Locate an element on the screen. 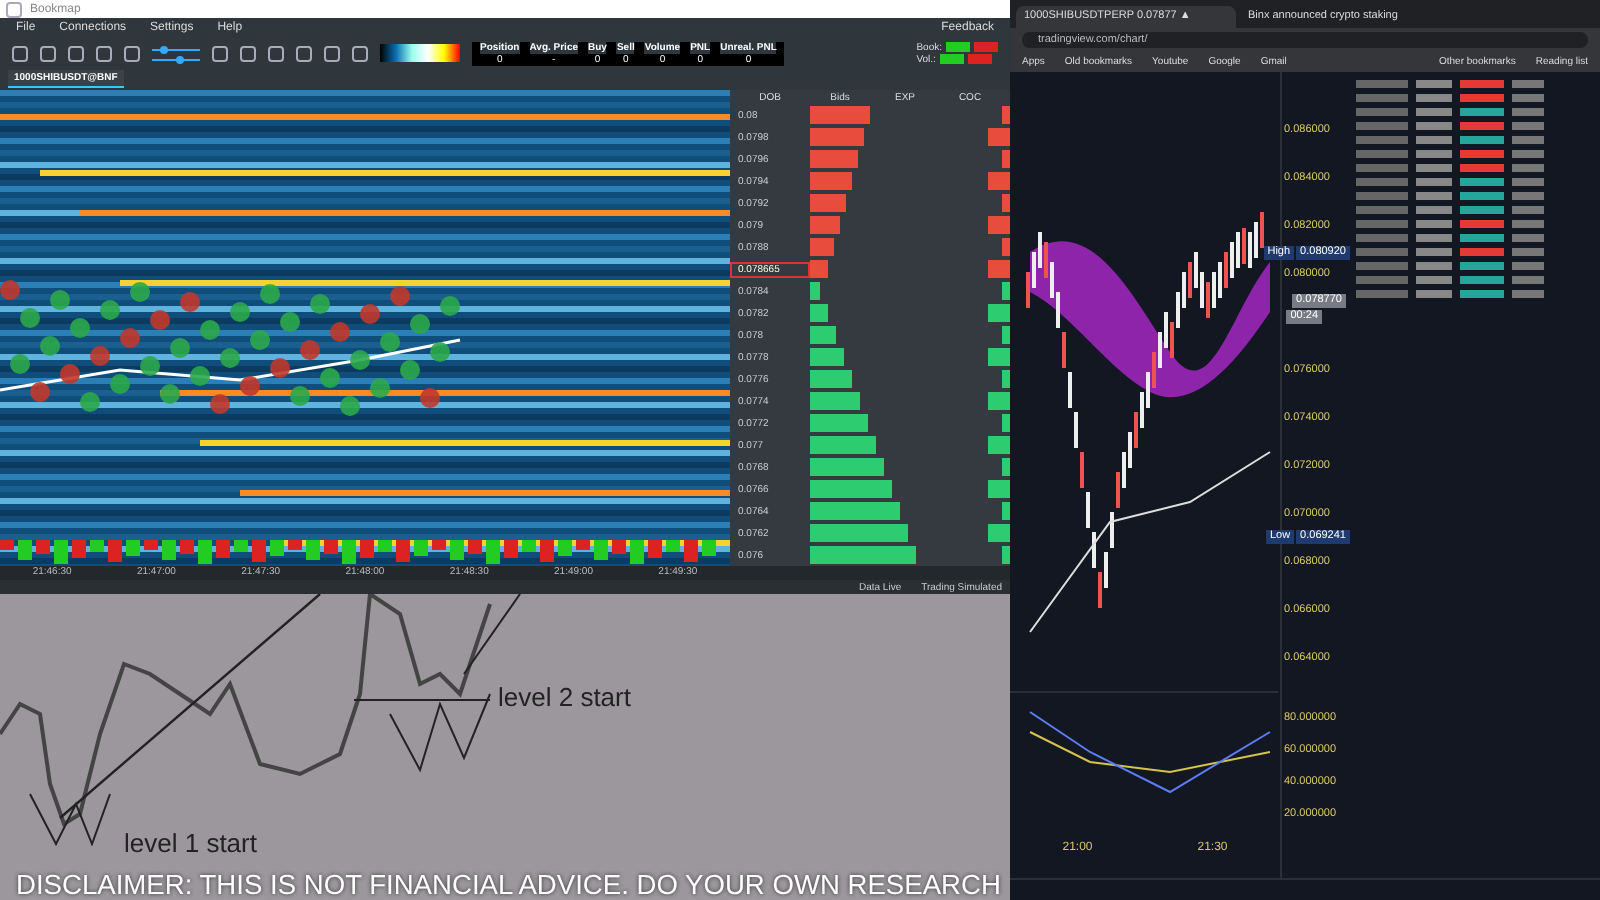 The image size is (1600, 900). annotation-label: level 2 start is located at coordinates (564, 697).